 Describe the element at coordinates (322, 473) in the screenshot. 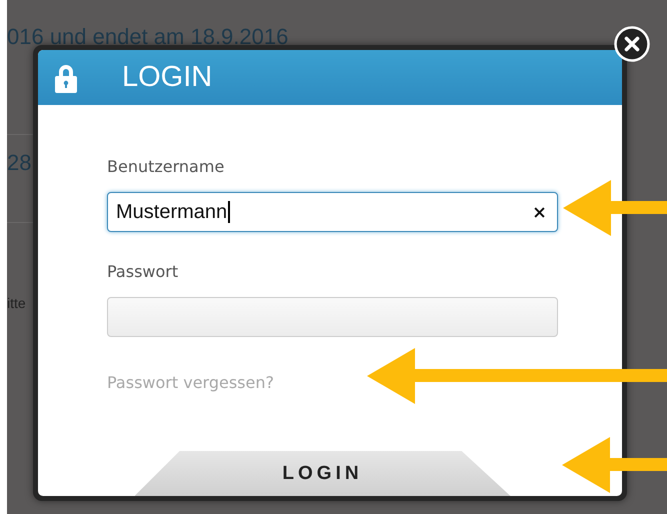

I see `login-button: LOGIN` at that location.